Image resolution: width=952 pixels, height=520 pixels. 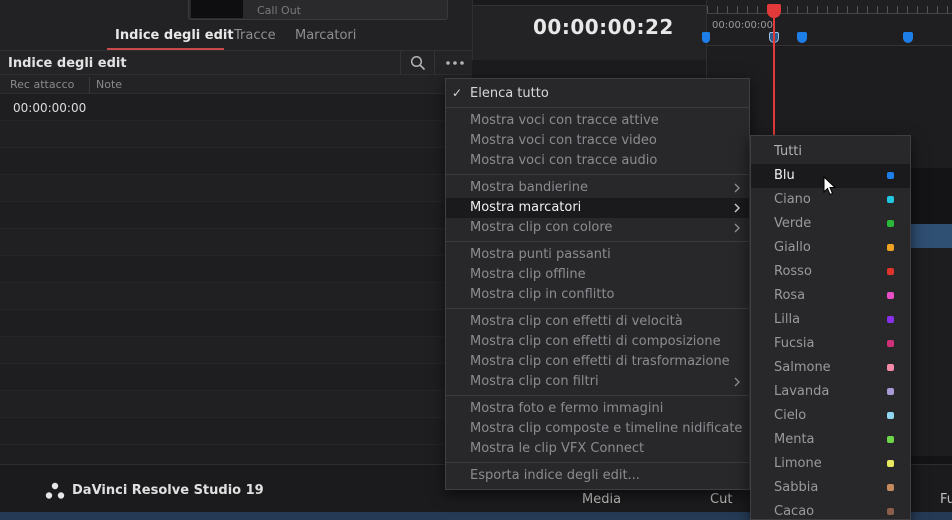 I want to click on submenu-item-label: Blu, so click(x=784, y=175).